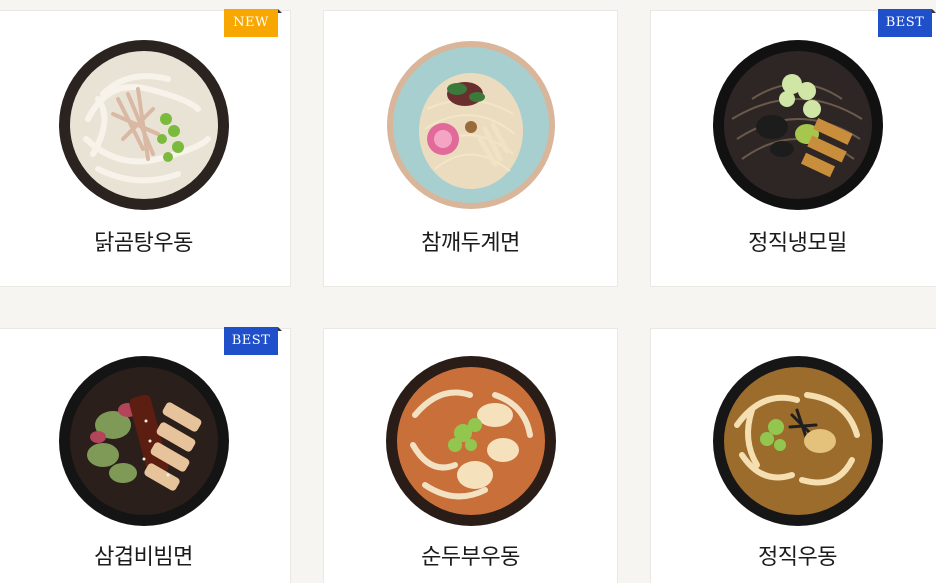  I want to click on dish-name: 참깨두계면, so click(470, 243).